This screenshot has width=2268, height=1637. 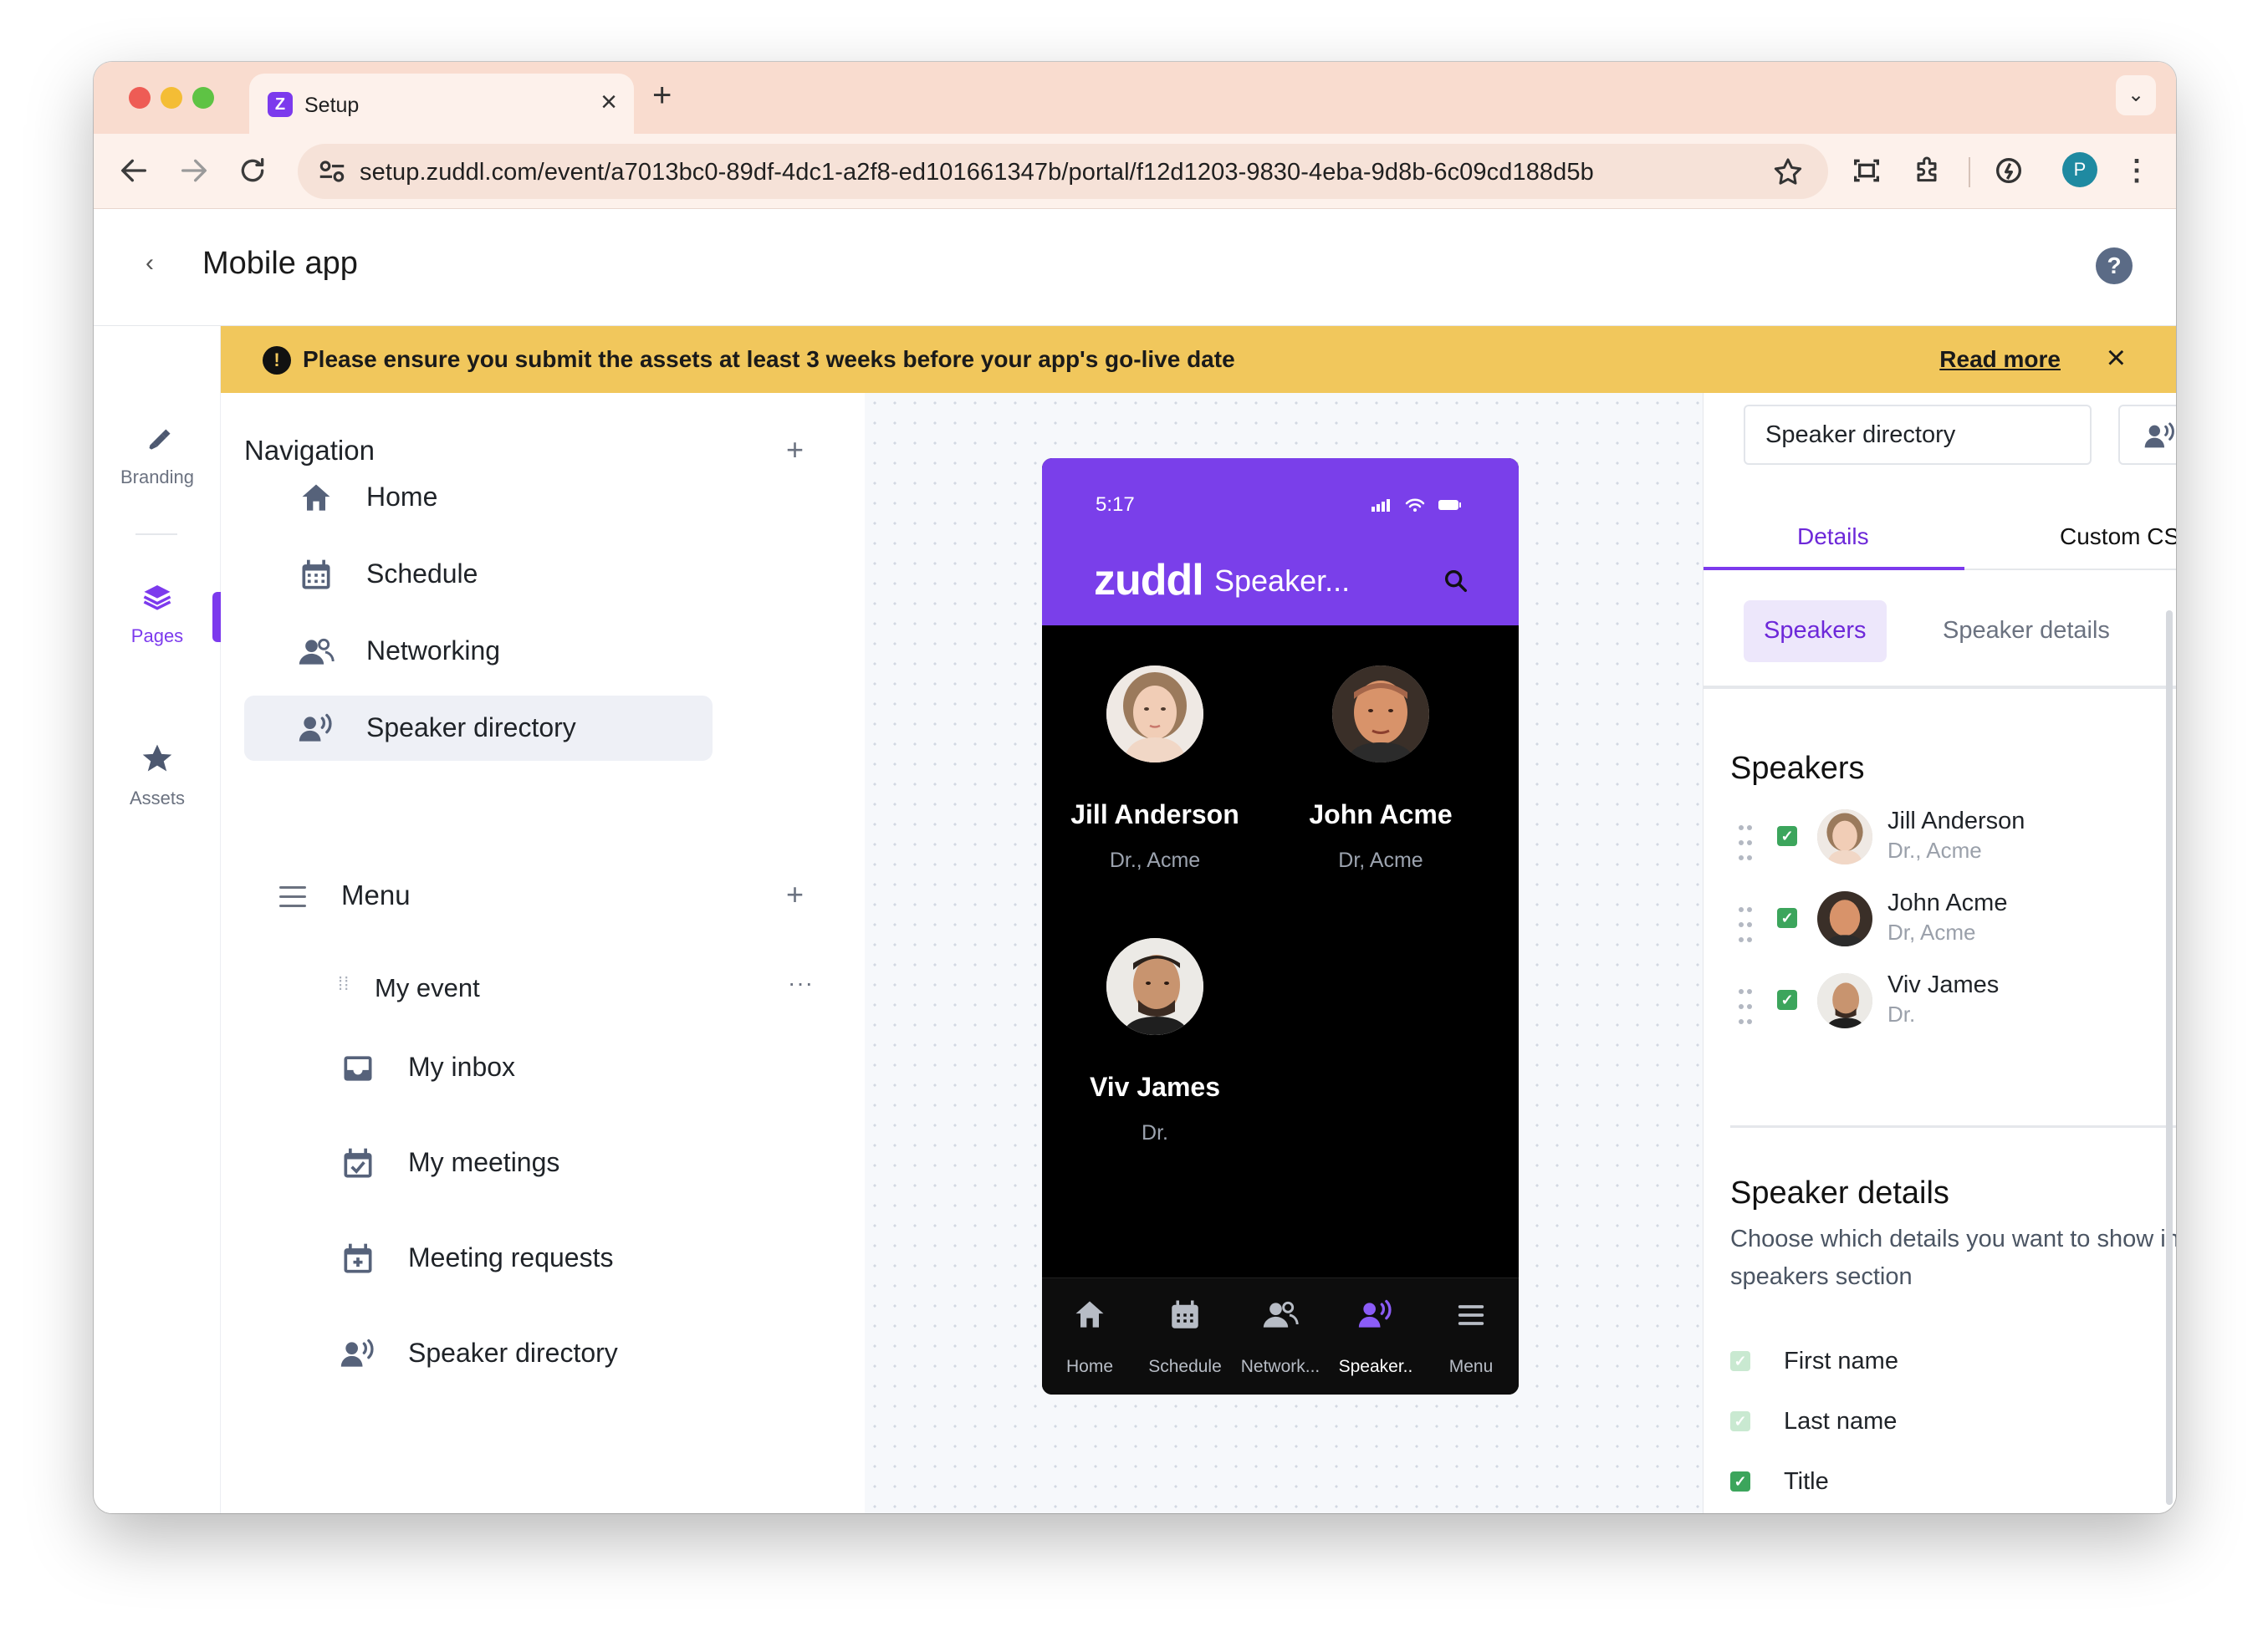 I want to click on close-window-button, so click(x=140, y=98).